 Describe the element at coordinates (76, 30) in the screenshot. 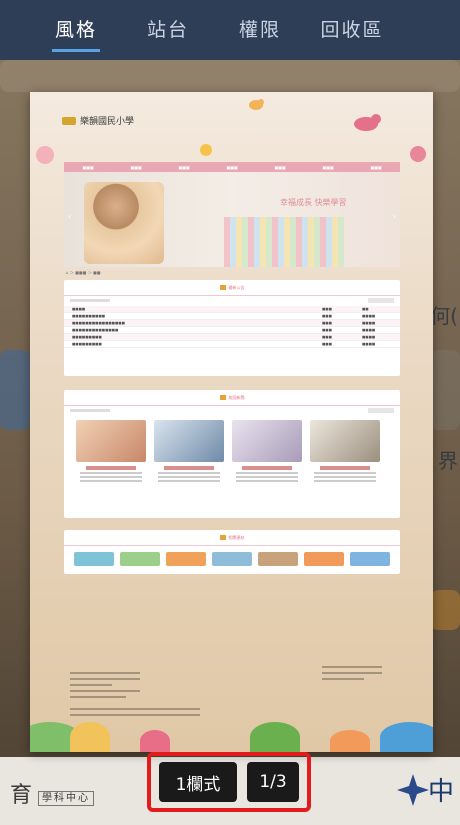

I see `tab-style: 風格` at that location.